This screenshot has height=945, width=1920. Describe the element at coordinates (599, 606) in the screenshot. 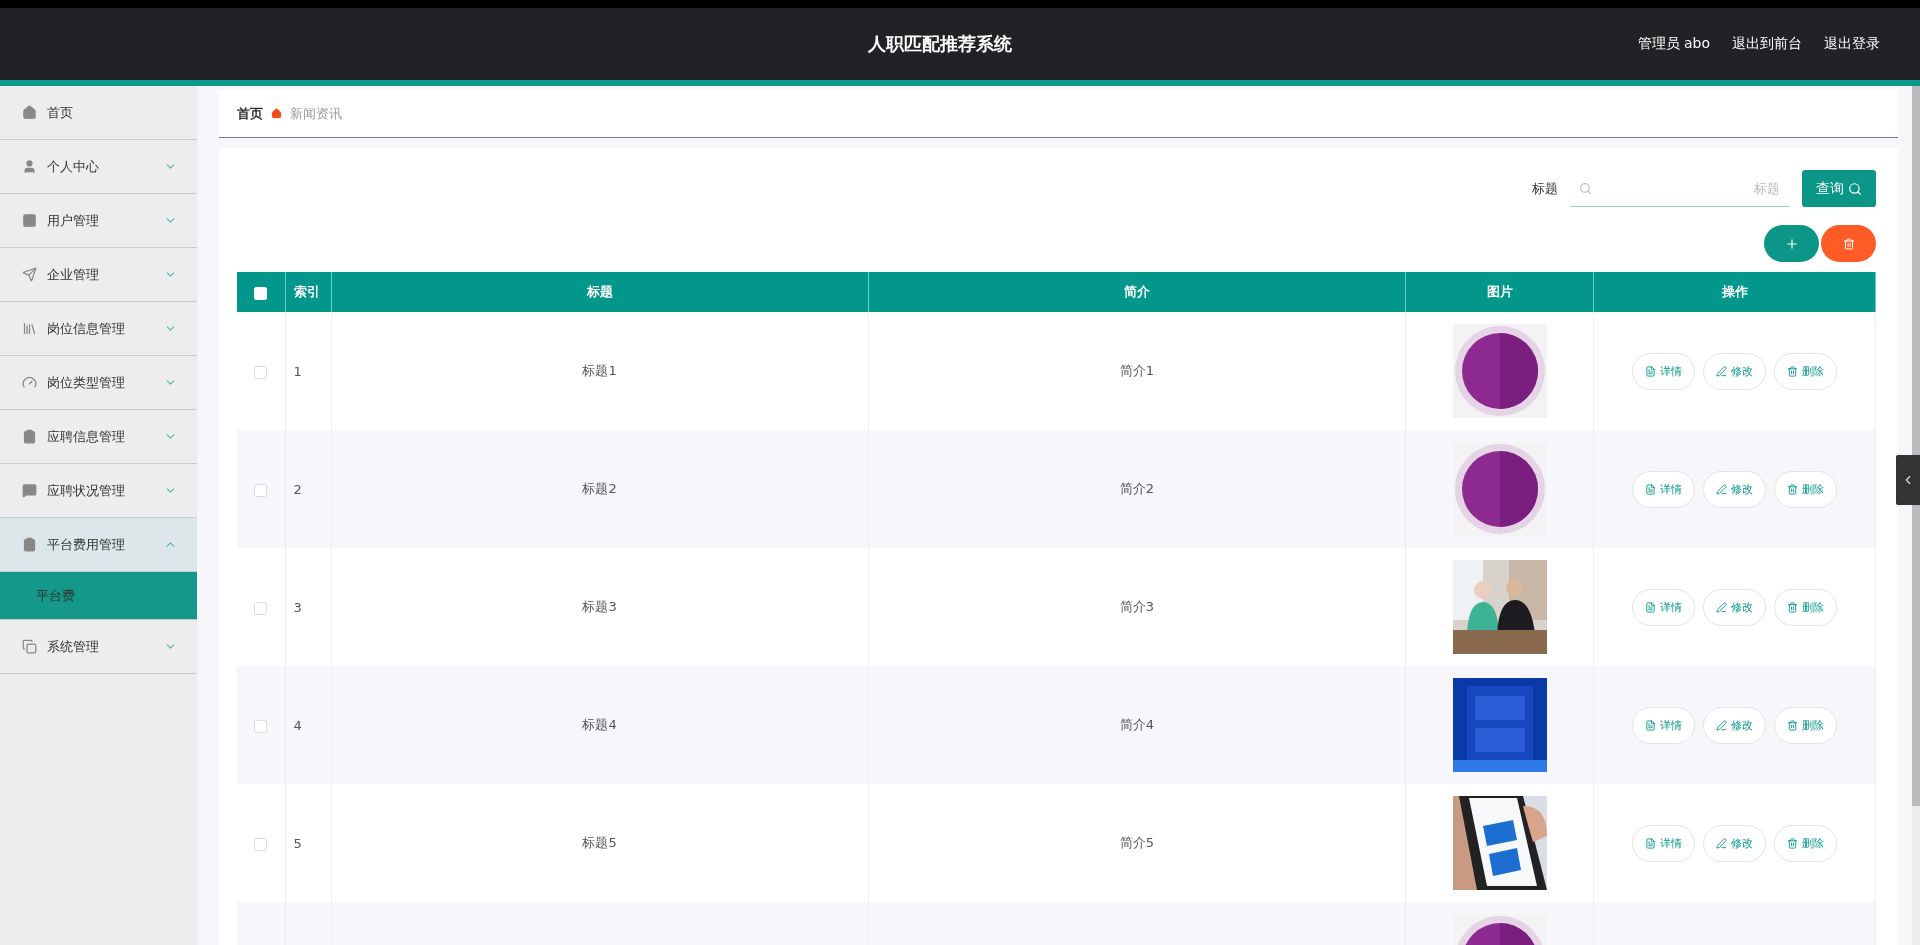

I see `table-cell: 标题3` at that location.